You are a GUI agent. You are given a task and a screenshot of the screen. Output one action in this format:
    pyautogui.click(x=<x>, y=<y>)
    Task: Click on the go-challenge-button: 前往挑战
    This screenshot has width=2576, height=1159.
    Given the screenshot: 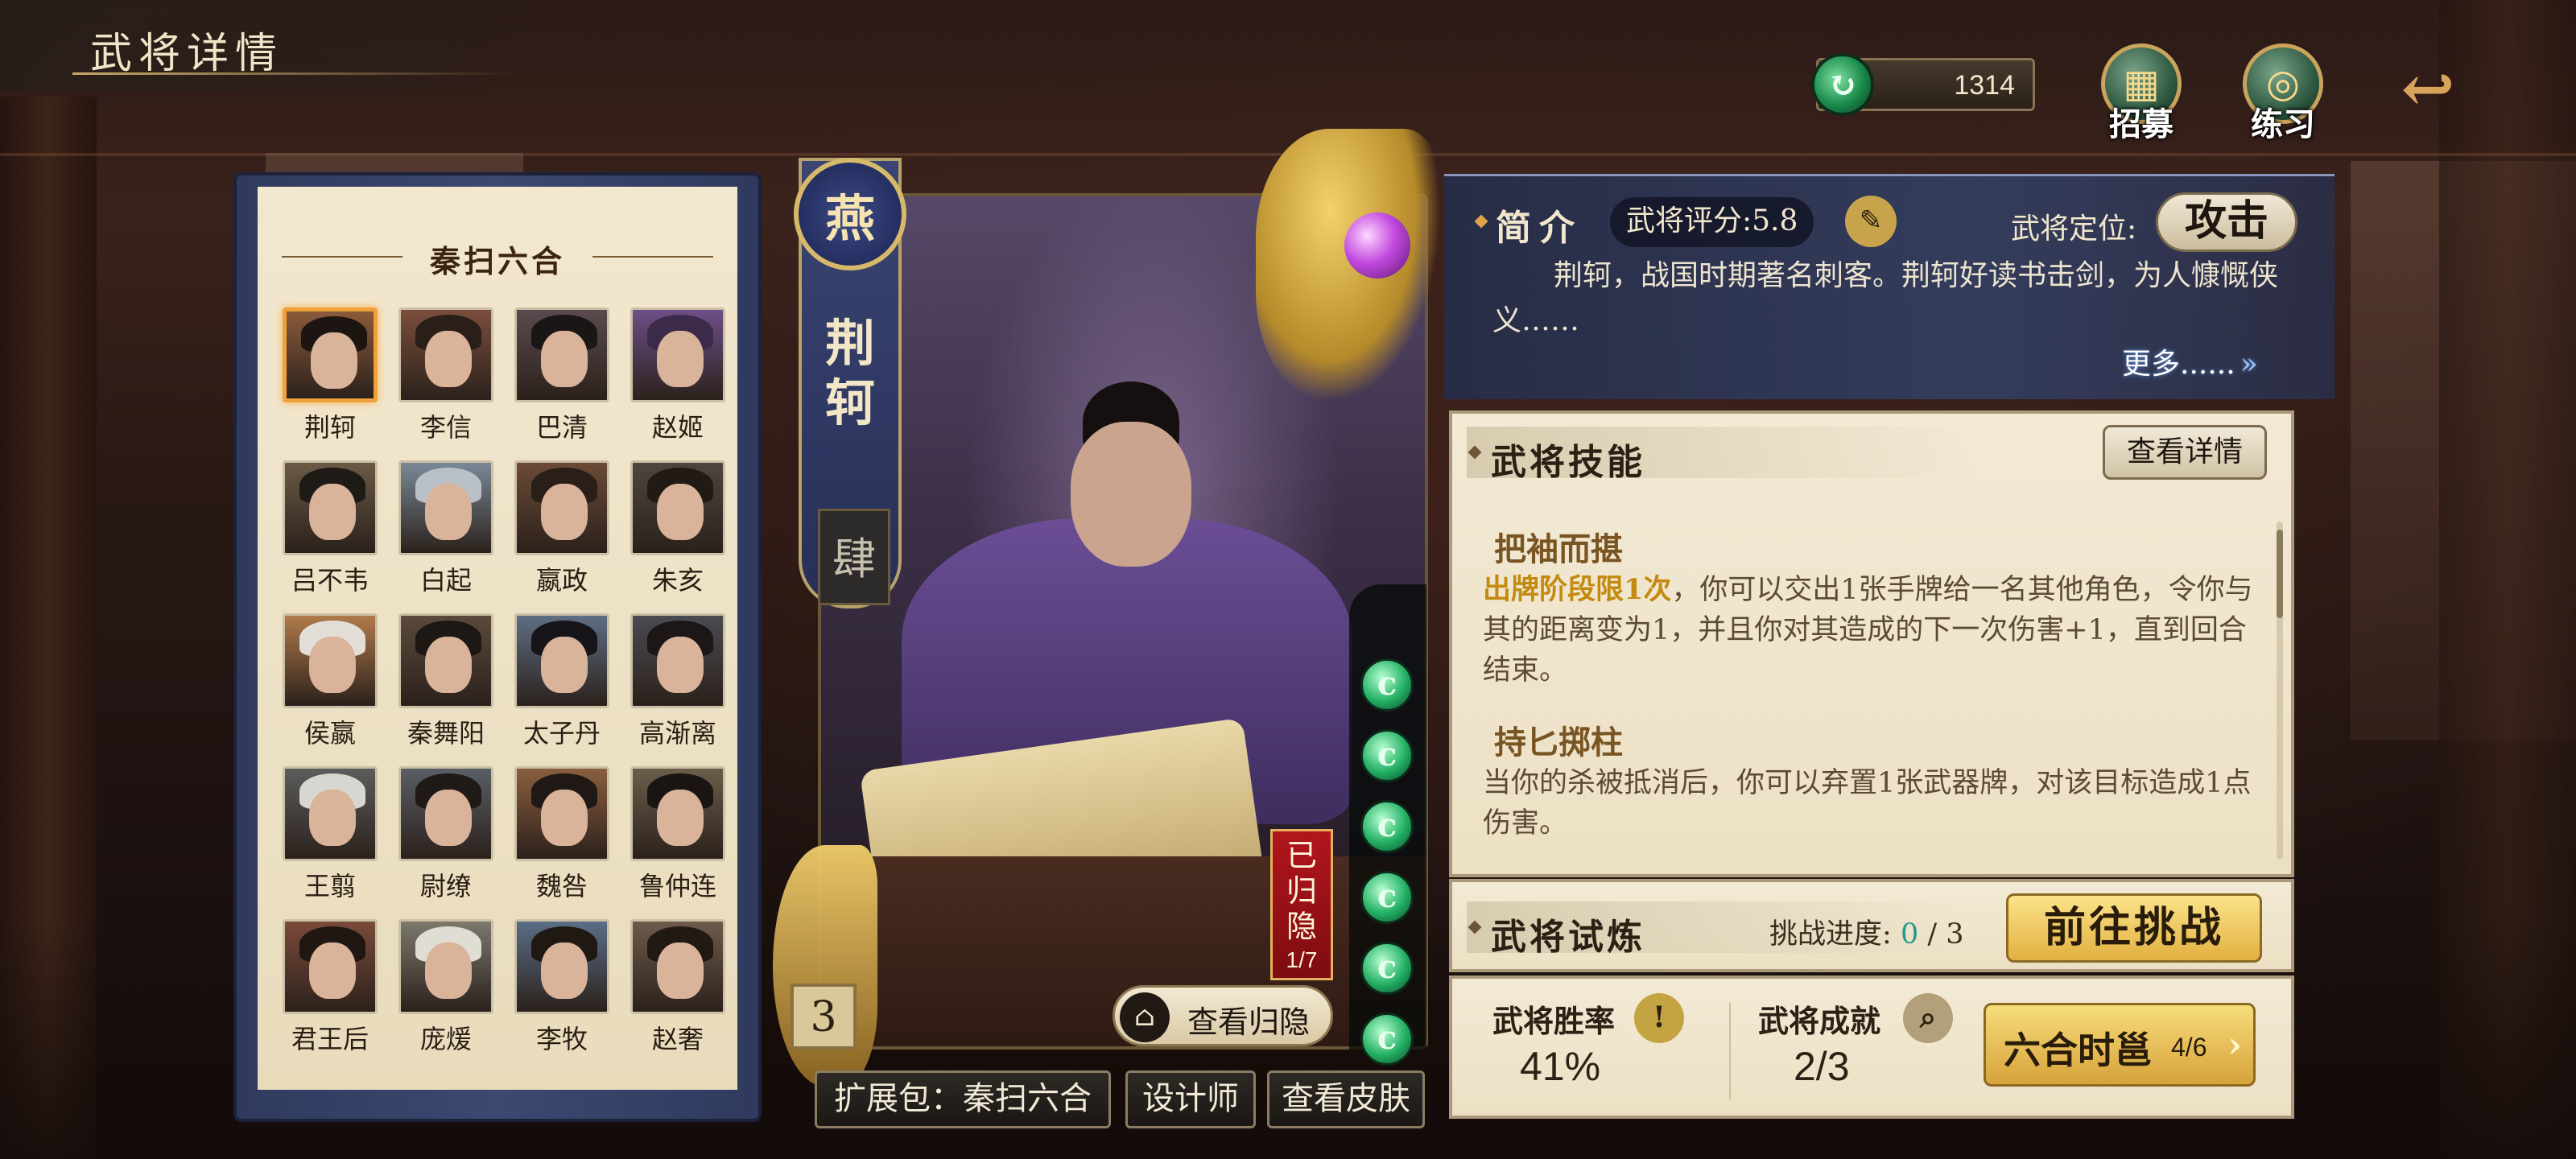 What is the action you would take?
    pyautogui.click(x=2134, y=928)
    